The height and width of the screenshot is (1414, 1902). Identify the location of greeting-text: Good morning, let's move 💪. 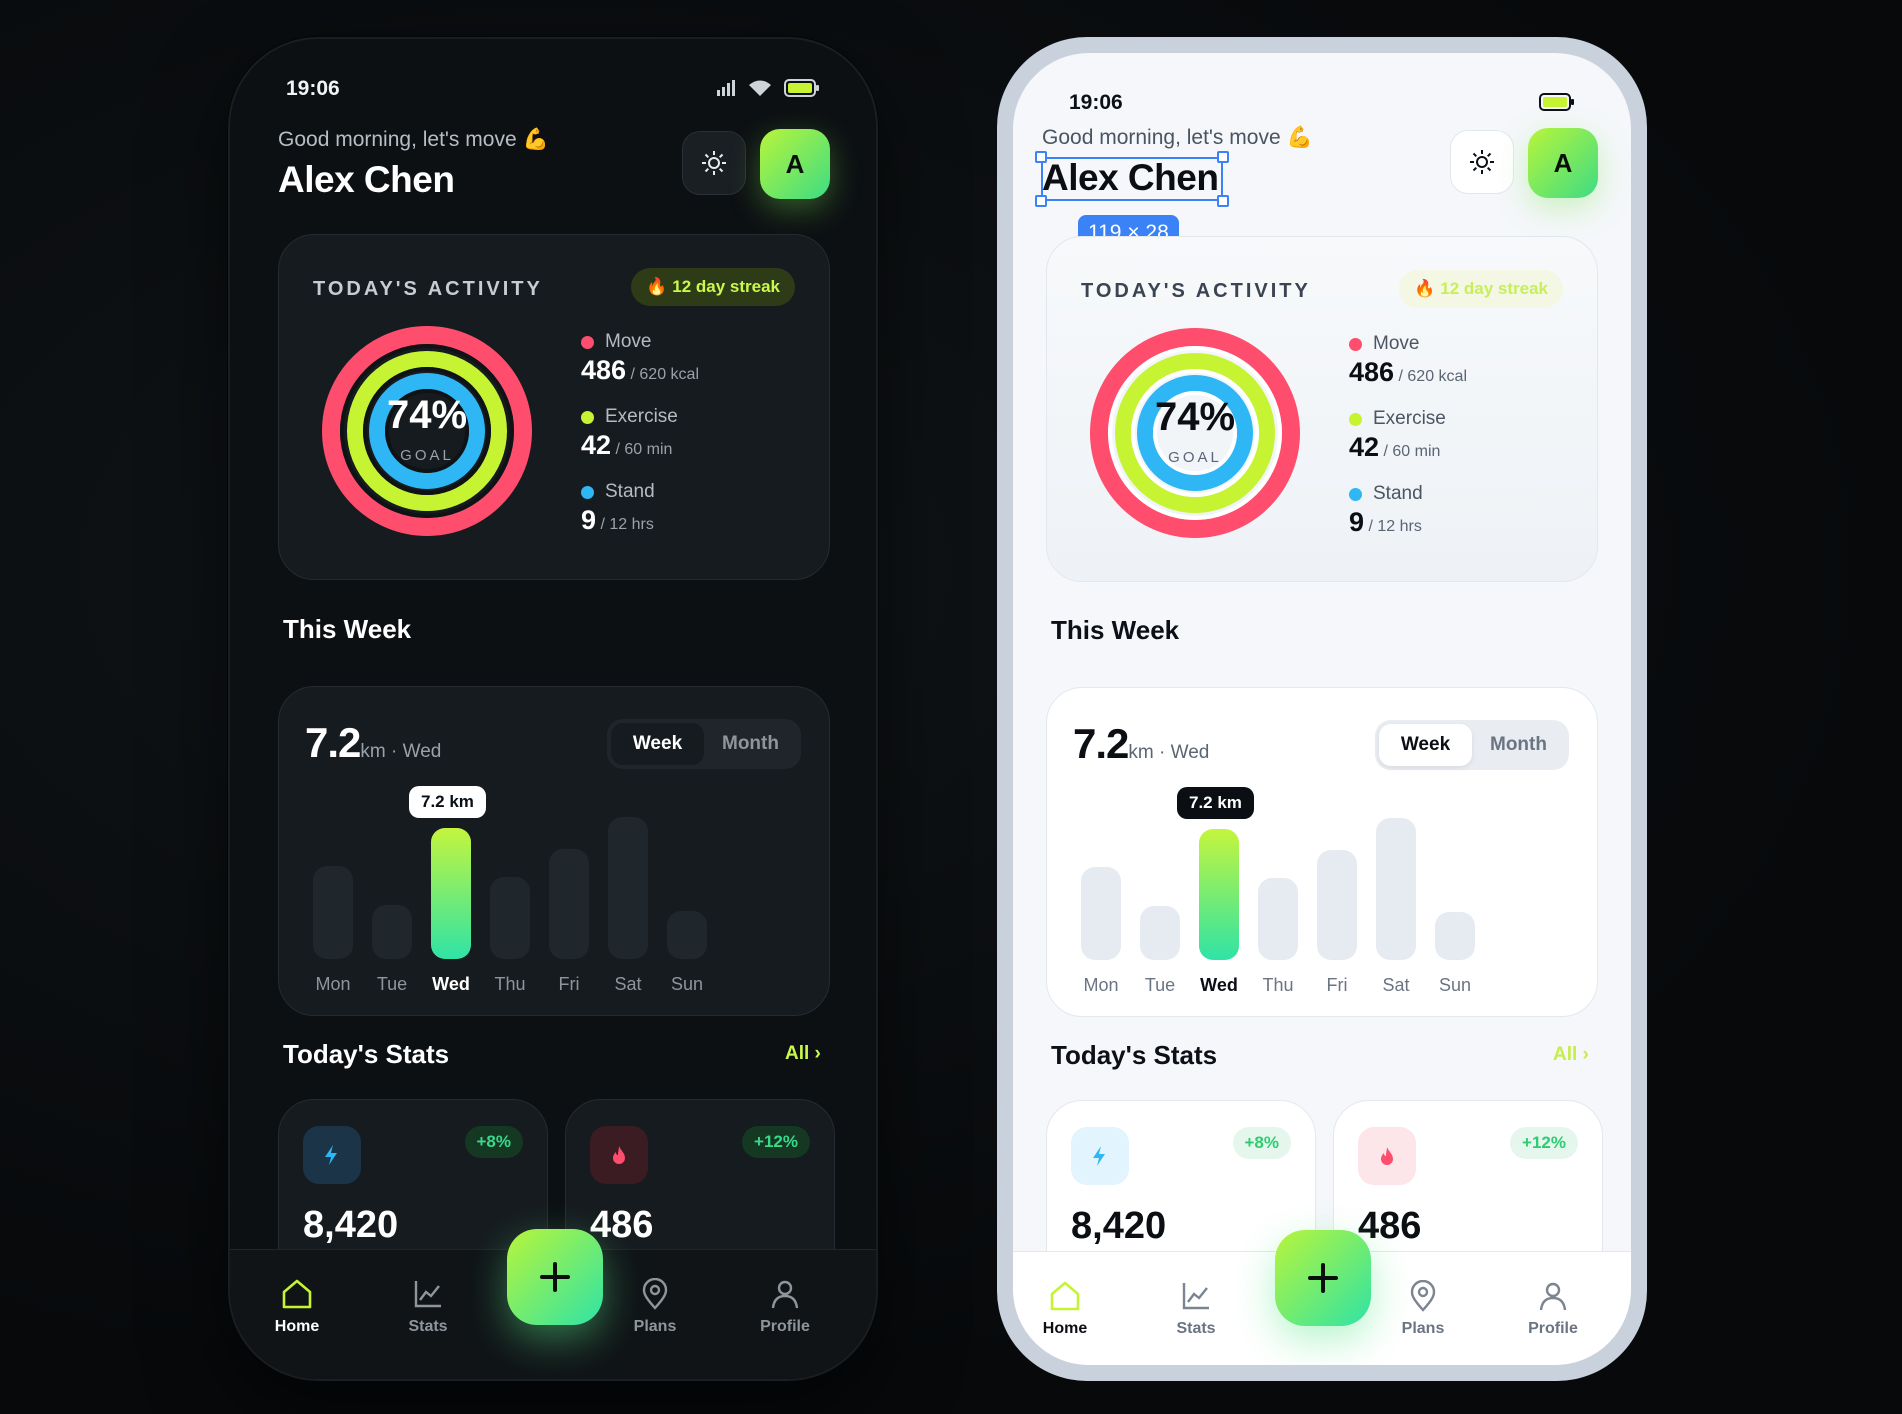
(1177, 137).